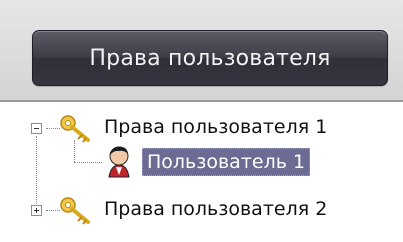  Describe the element at coordinates (215, 209) in the screenshot. I see `tree-node-label: Права пользователя 2` at that location.